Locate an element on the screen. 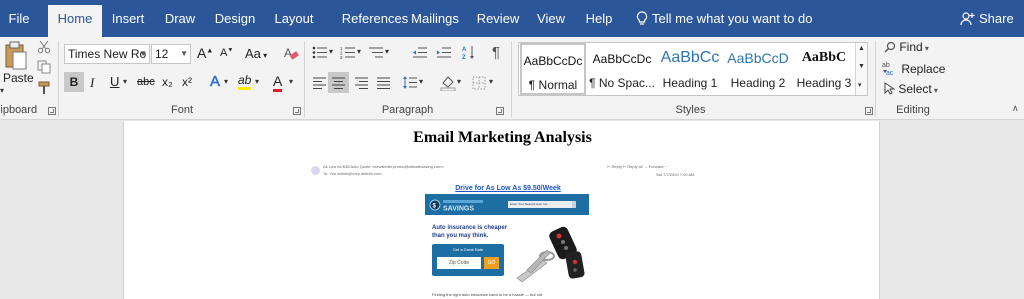 This screenshot has height=299, width=1024. style-name: Heading 2 is located at coordinates (758, 83).